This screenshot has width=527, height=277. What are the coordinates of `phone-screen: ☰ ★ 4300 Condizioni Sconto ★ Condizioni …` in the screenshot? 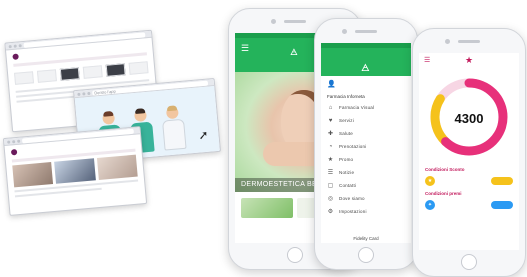 It's located at (469, 151).